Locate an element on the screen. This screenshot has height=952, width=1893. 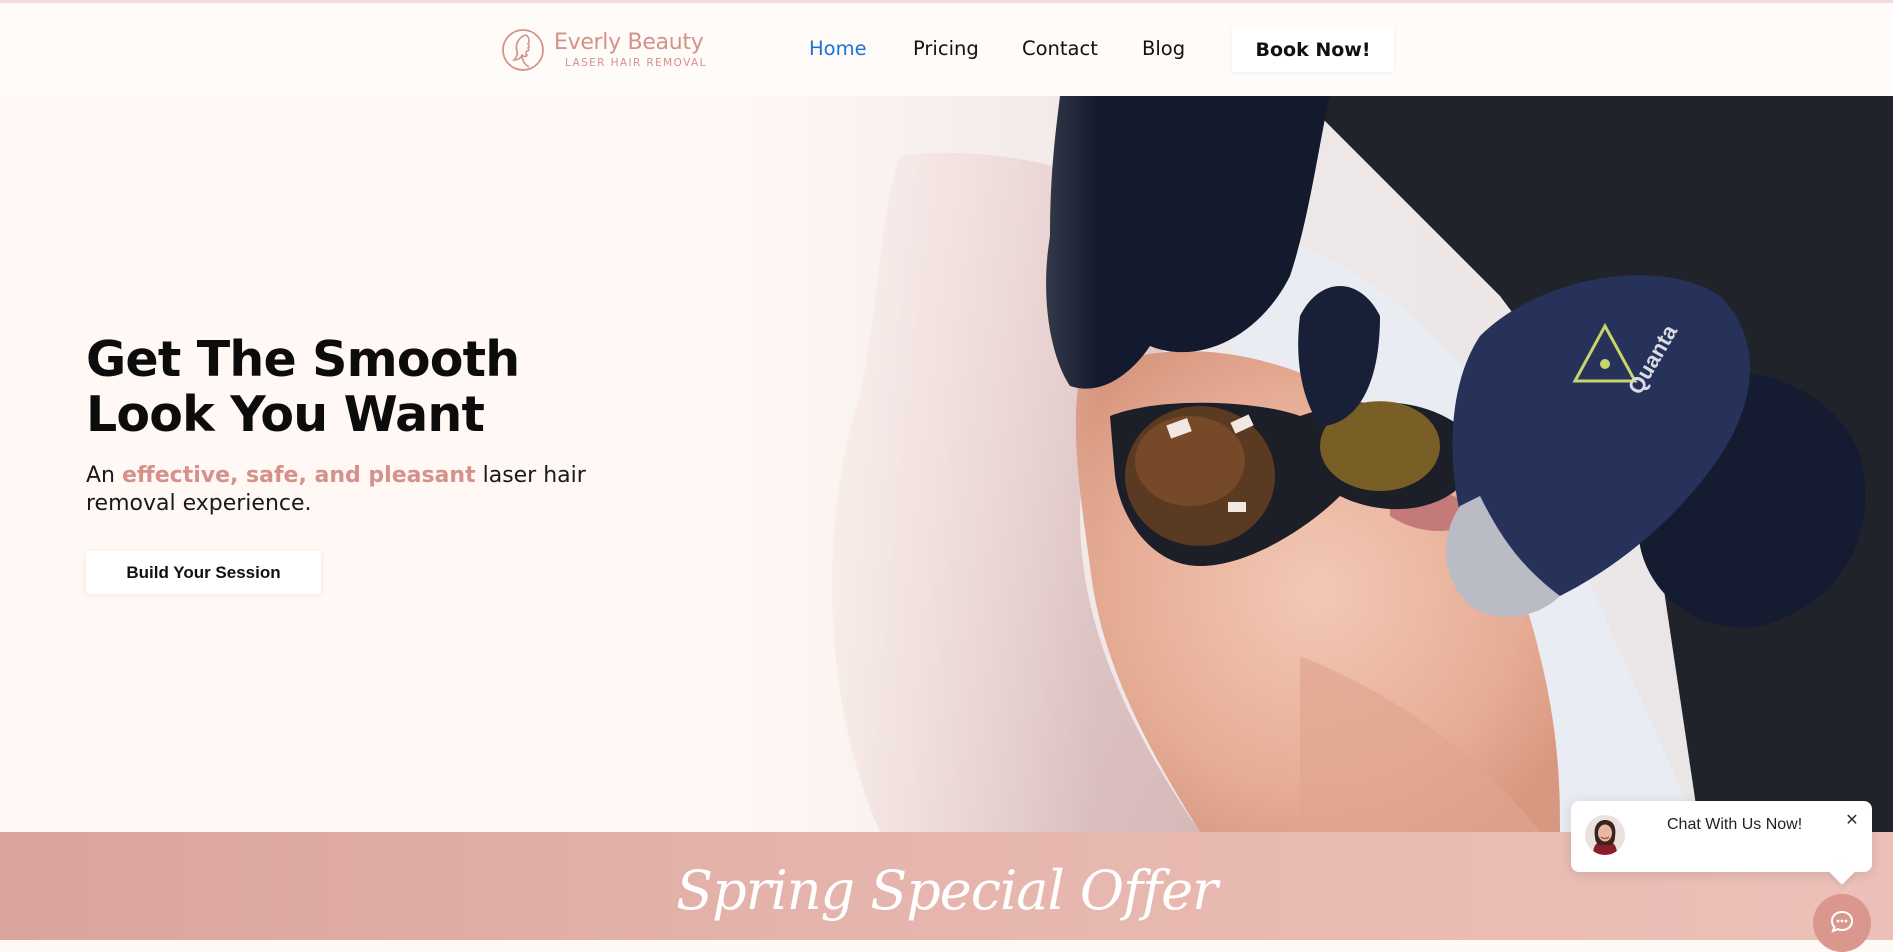
nav-item-pricing: Pricing is located at coordinates (946, 48).